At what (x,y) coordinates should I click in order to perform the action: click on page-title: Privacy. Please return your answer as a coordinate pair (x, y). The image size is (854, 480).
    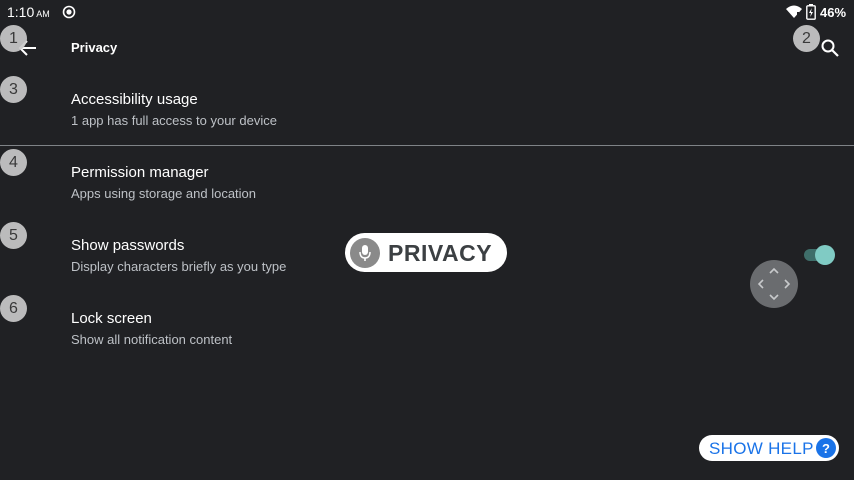
    Looking at the image, I should click on (94, 47).